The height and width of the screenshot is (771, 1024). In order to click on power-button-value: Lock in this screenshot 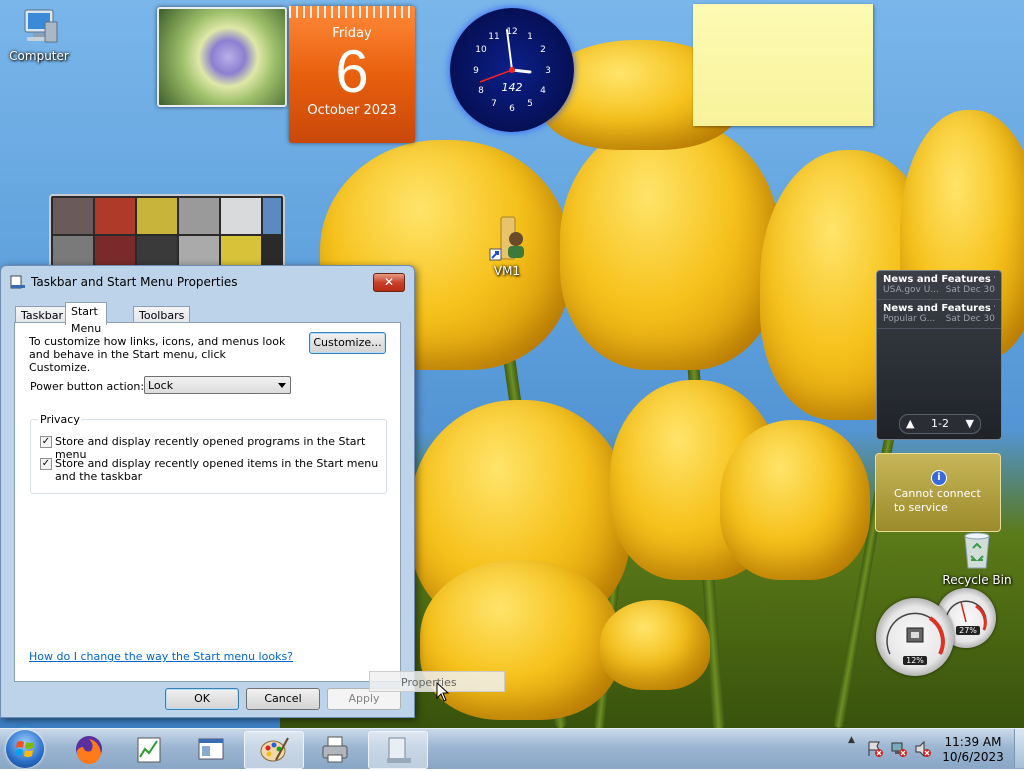, I will do `click(161, 385)`.